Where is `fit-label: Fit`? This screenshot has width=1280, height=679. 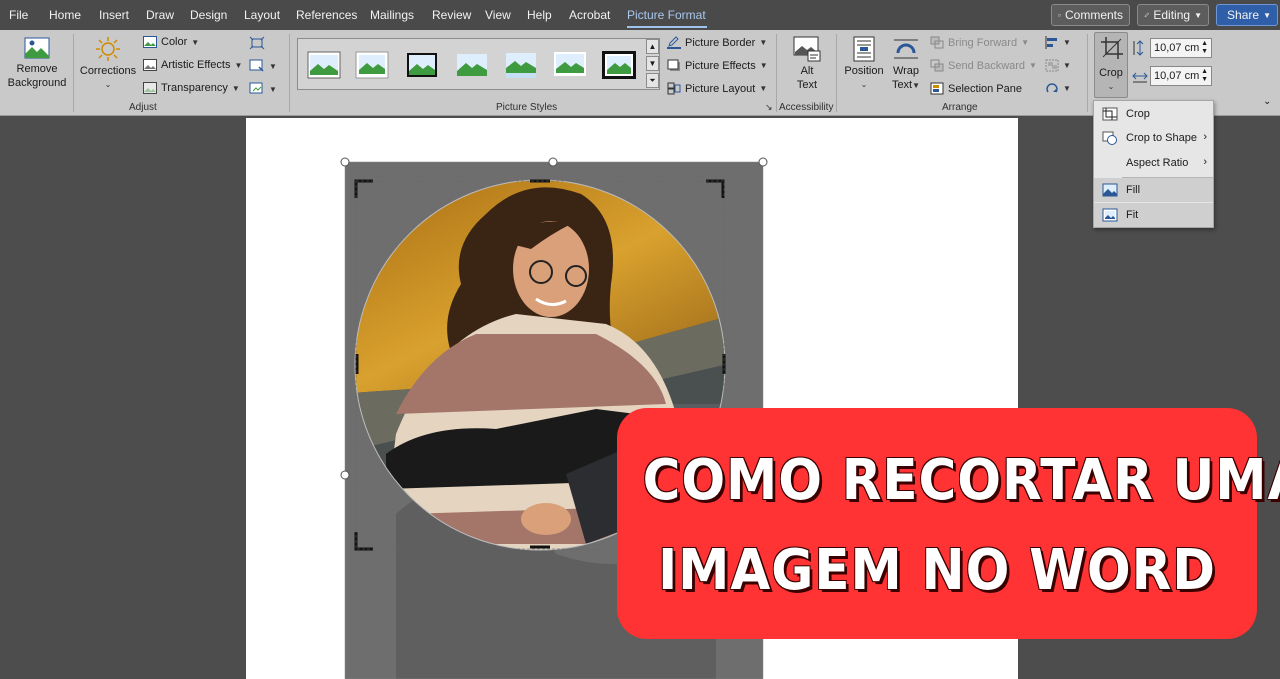
fit-label: Fit is located at coordinates (1132, 215).